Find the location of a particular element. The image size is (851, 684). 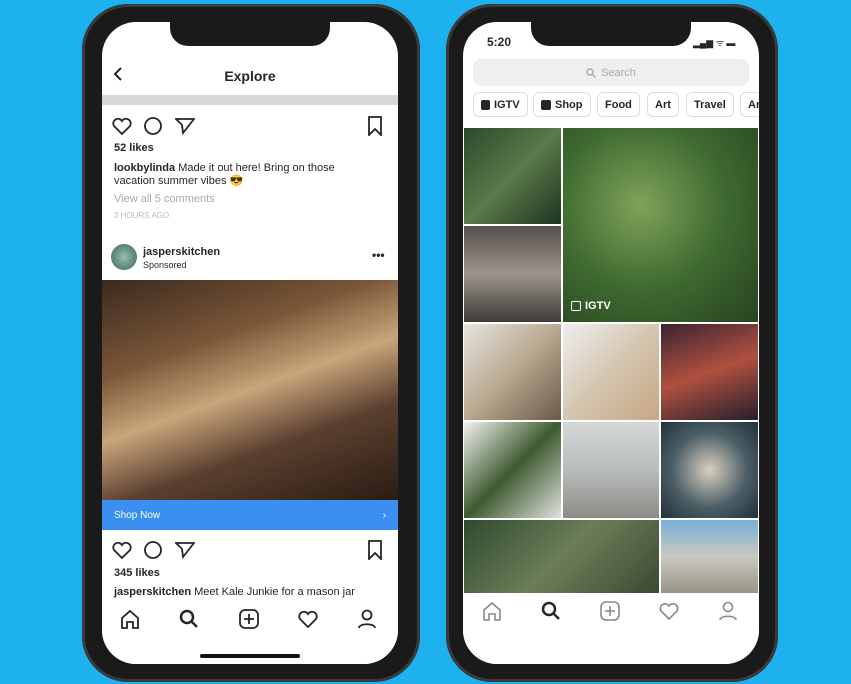

chip-food: Food is located at coordinates (618, 104).